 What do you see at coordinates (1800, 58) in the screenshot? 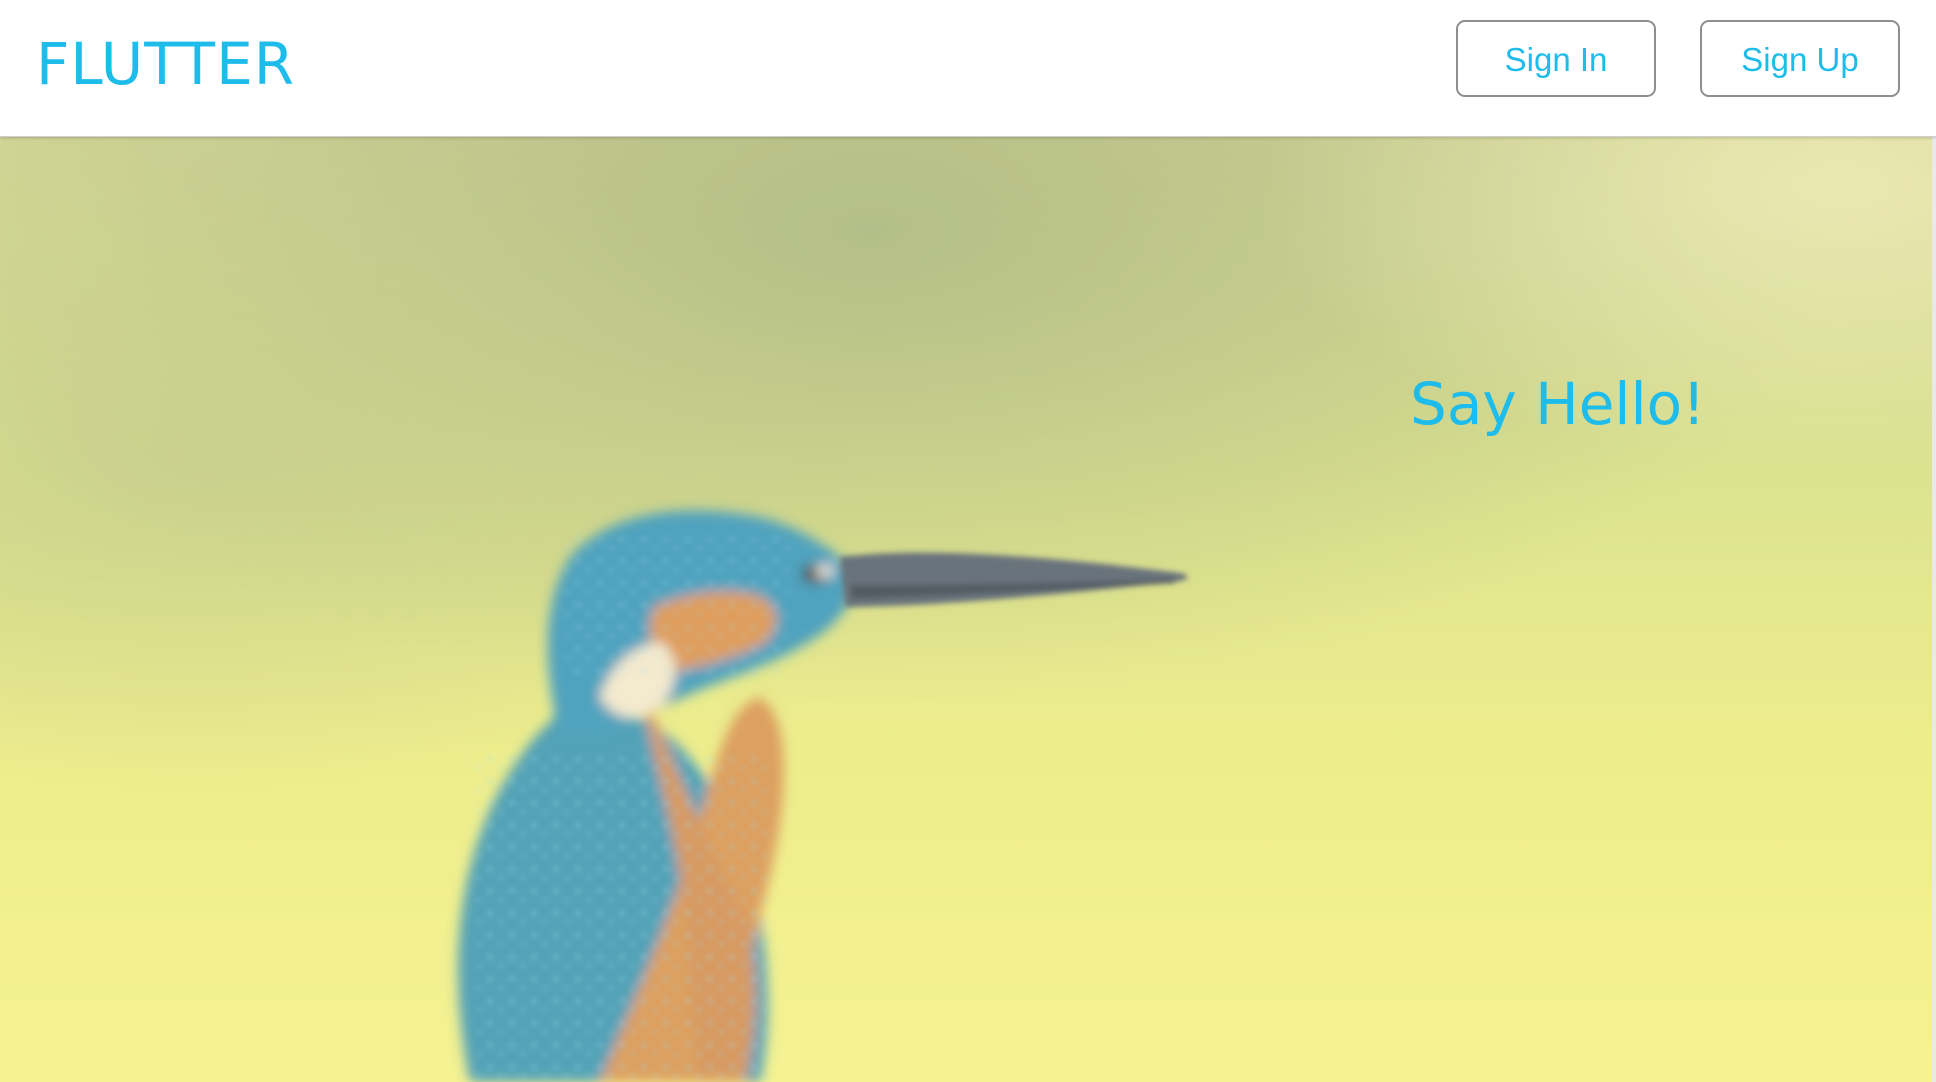
I see `sign-up-button: Sign Up` at bounding box center [1800, 58].